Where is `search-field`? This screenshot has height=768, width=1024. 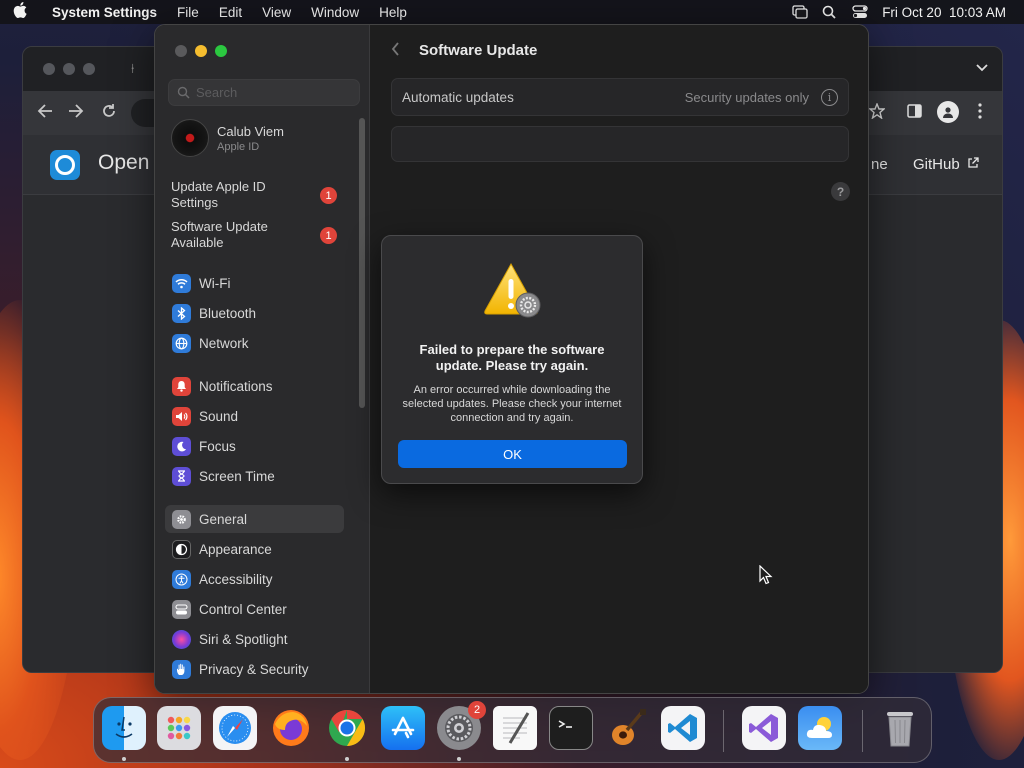
search-field is located at coordinates (264, 92).